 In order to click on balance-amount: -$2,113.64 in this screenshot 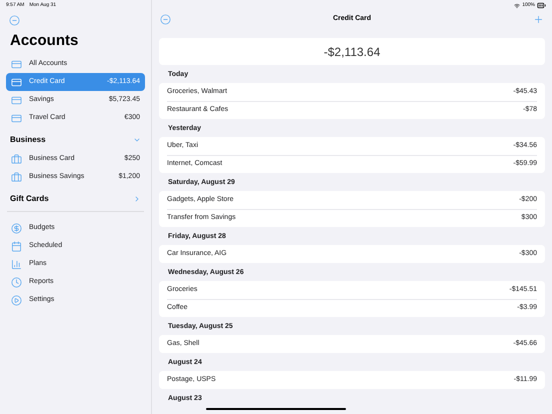, I will do `click(352, 52)`.